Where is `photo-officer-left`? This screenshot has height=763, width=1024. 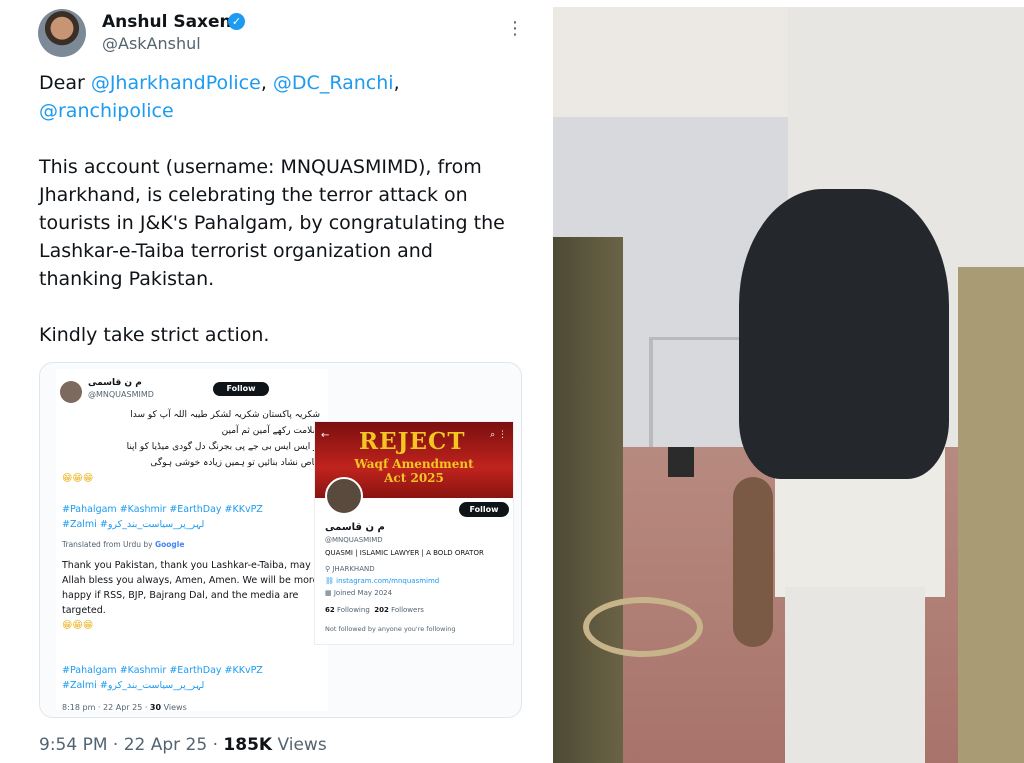
photo-officer-left is located at coordinates (588, 500).